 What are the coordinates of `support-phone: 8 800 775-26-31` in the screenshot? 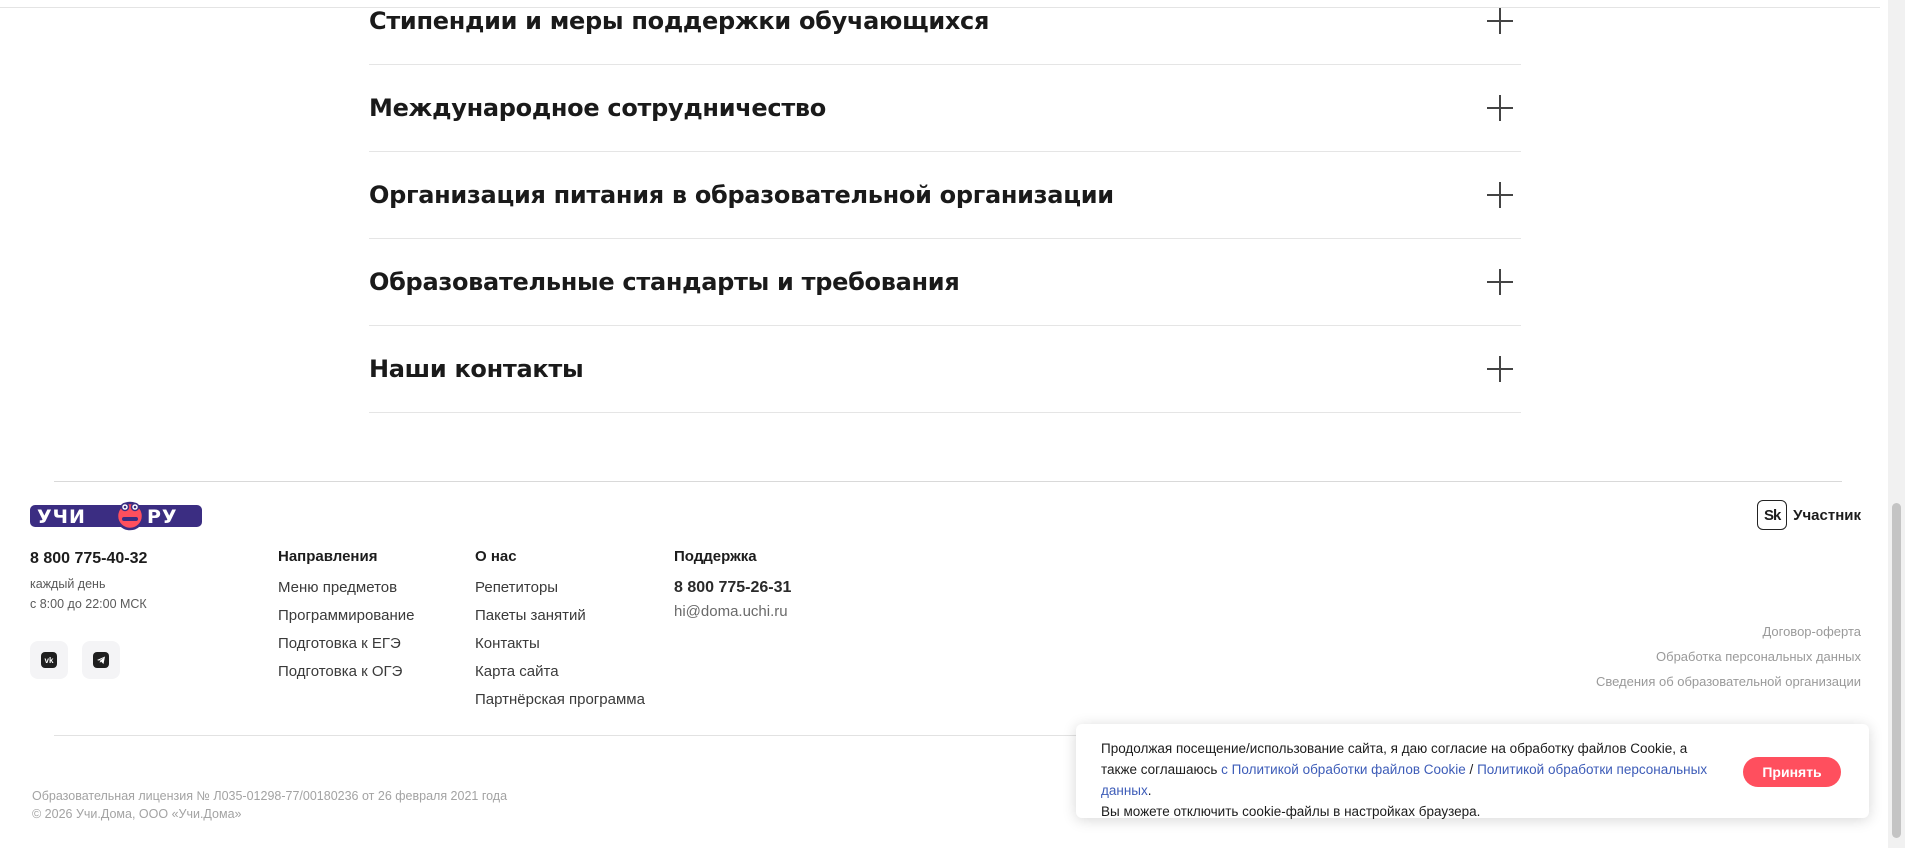 It's located at (732, 588).